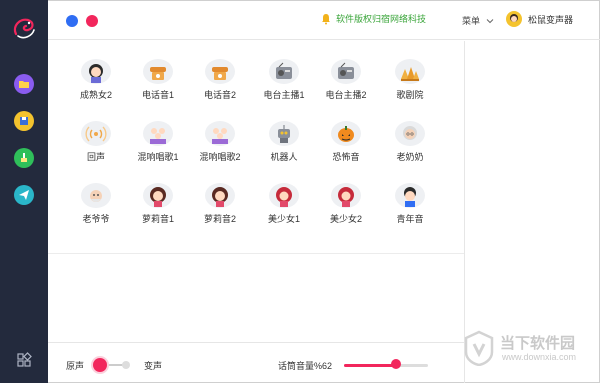 The image size is (600, 383). I want to click on mature-woman-icon, so click(96, 71).